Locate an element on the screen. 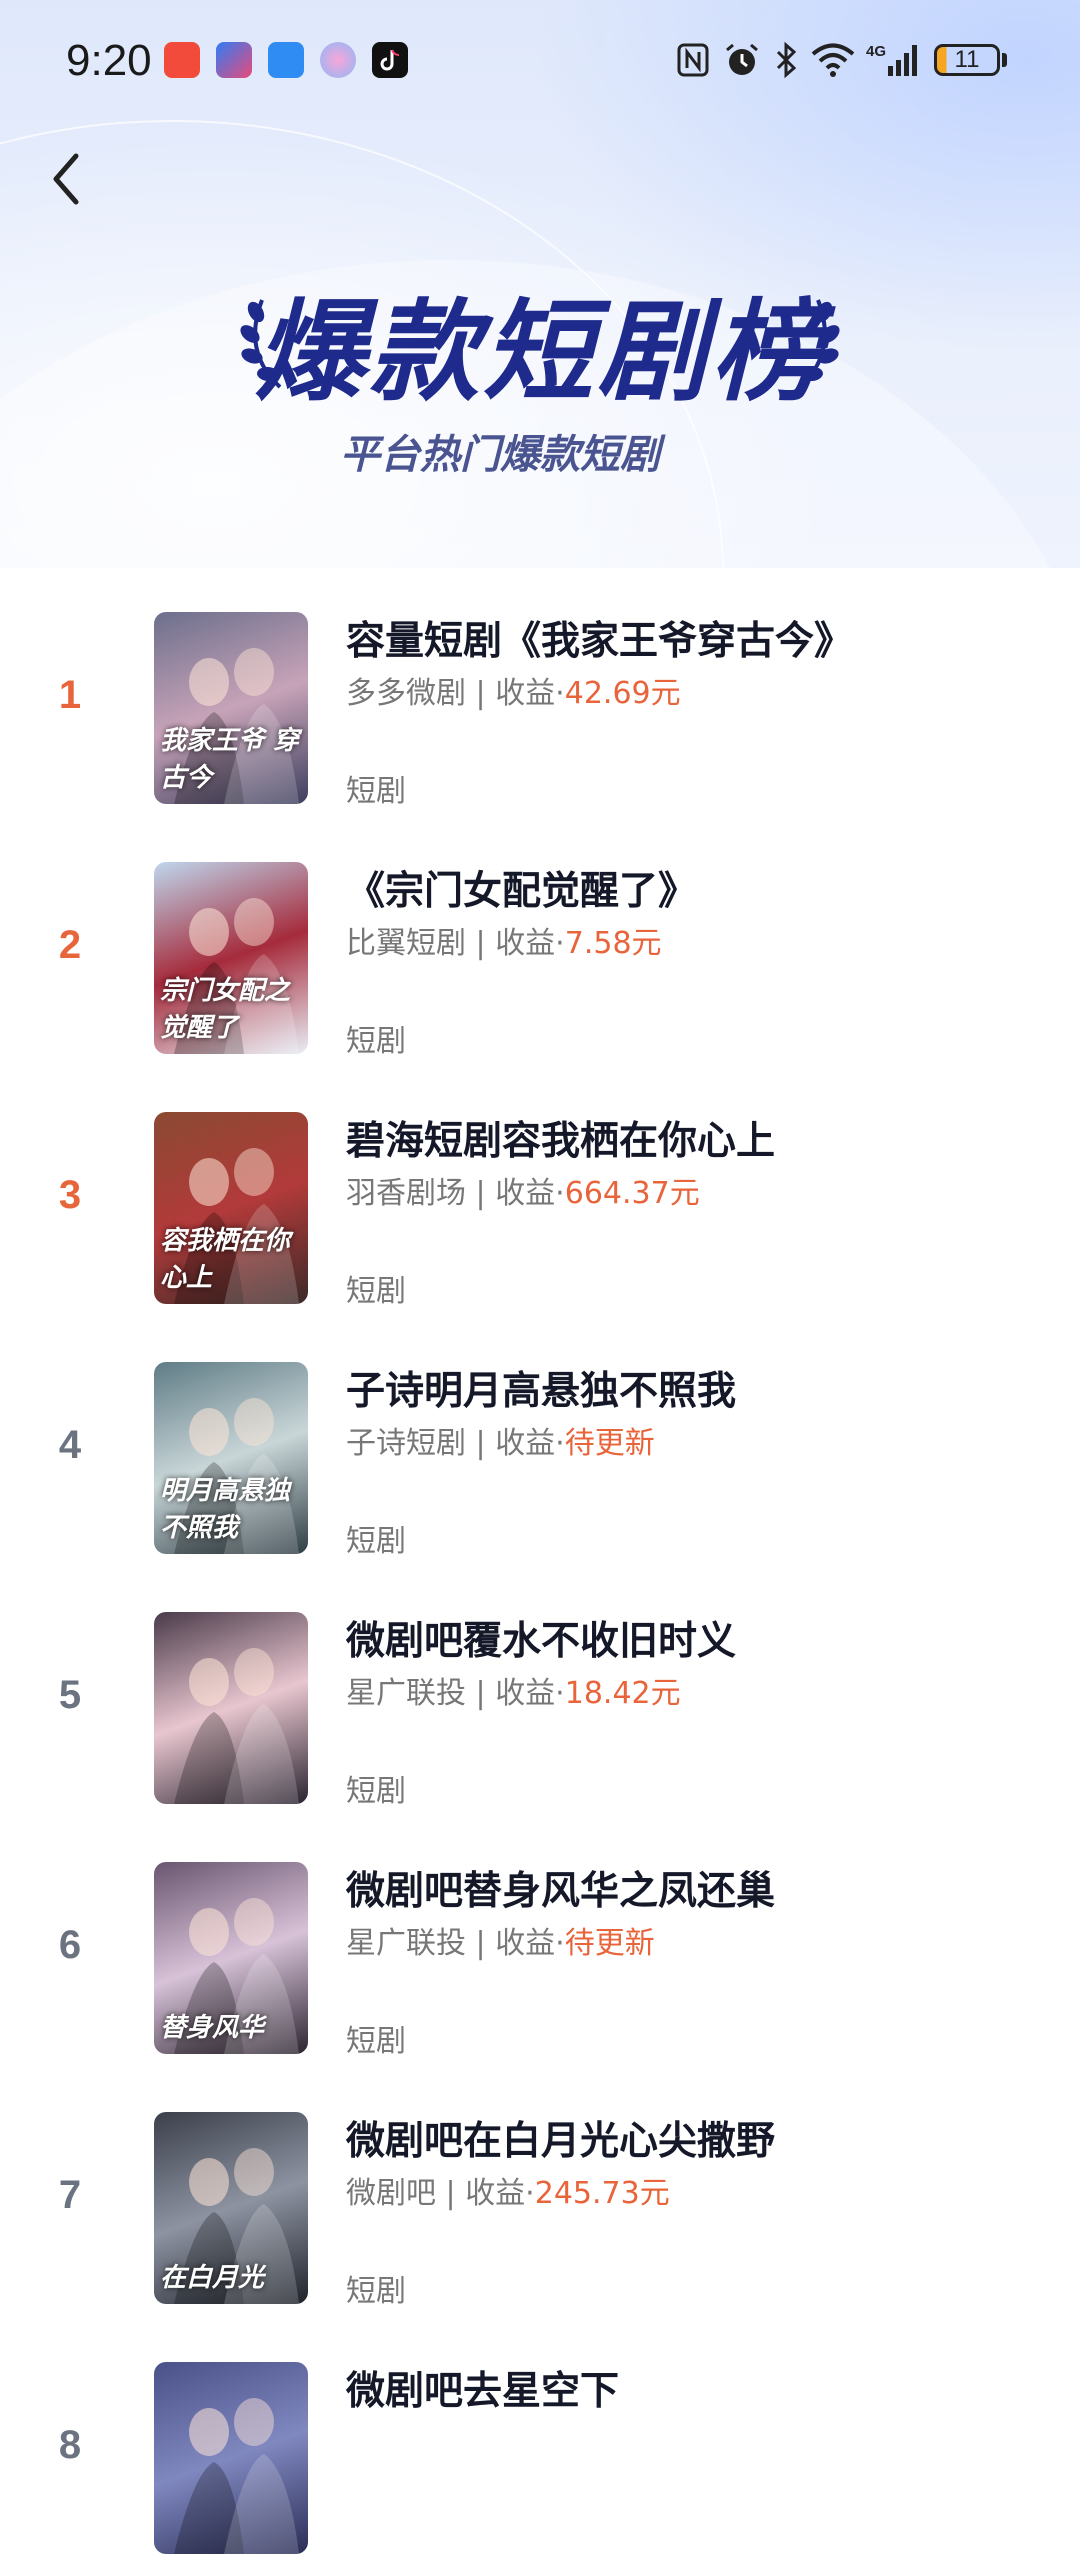 This screenshot has width=1080, height=2568. assistant-app-icon is located at coordinates (338, 60).